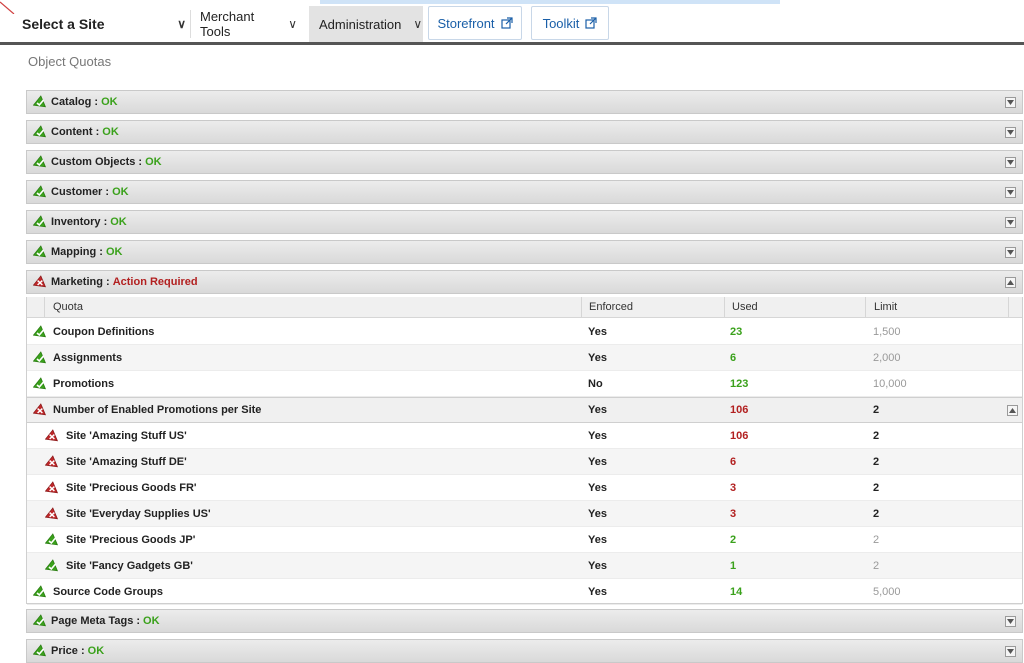 This screenshot has height=663, width=1024. What do you see at coordinates (561, 23) in the screenshot?
I see `toolkit-label: Toolkit` at bounding box center [561, 23].